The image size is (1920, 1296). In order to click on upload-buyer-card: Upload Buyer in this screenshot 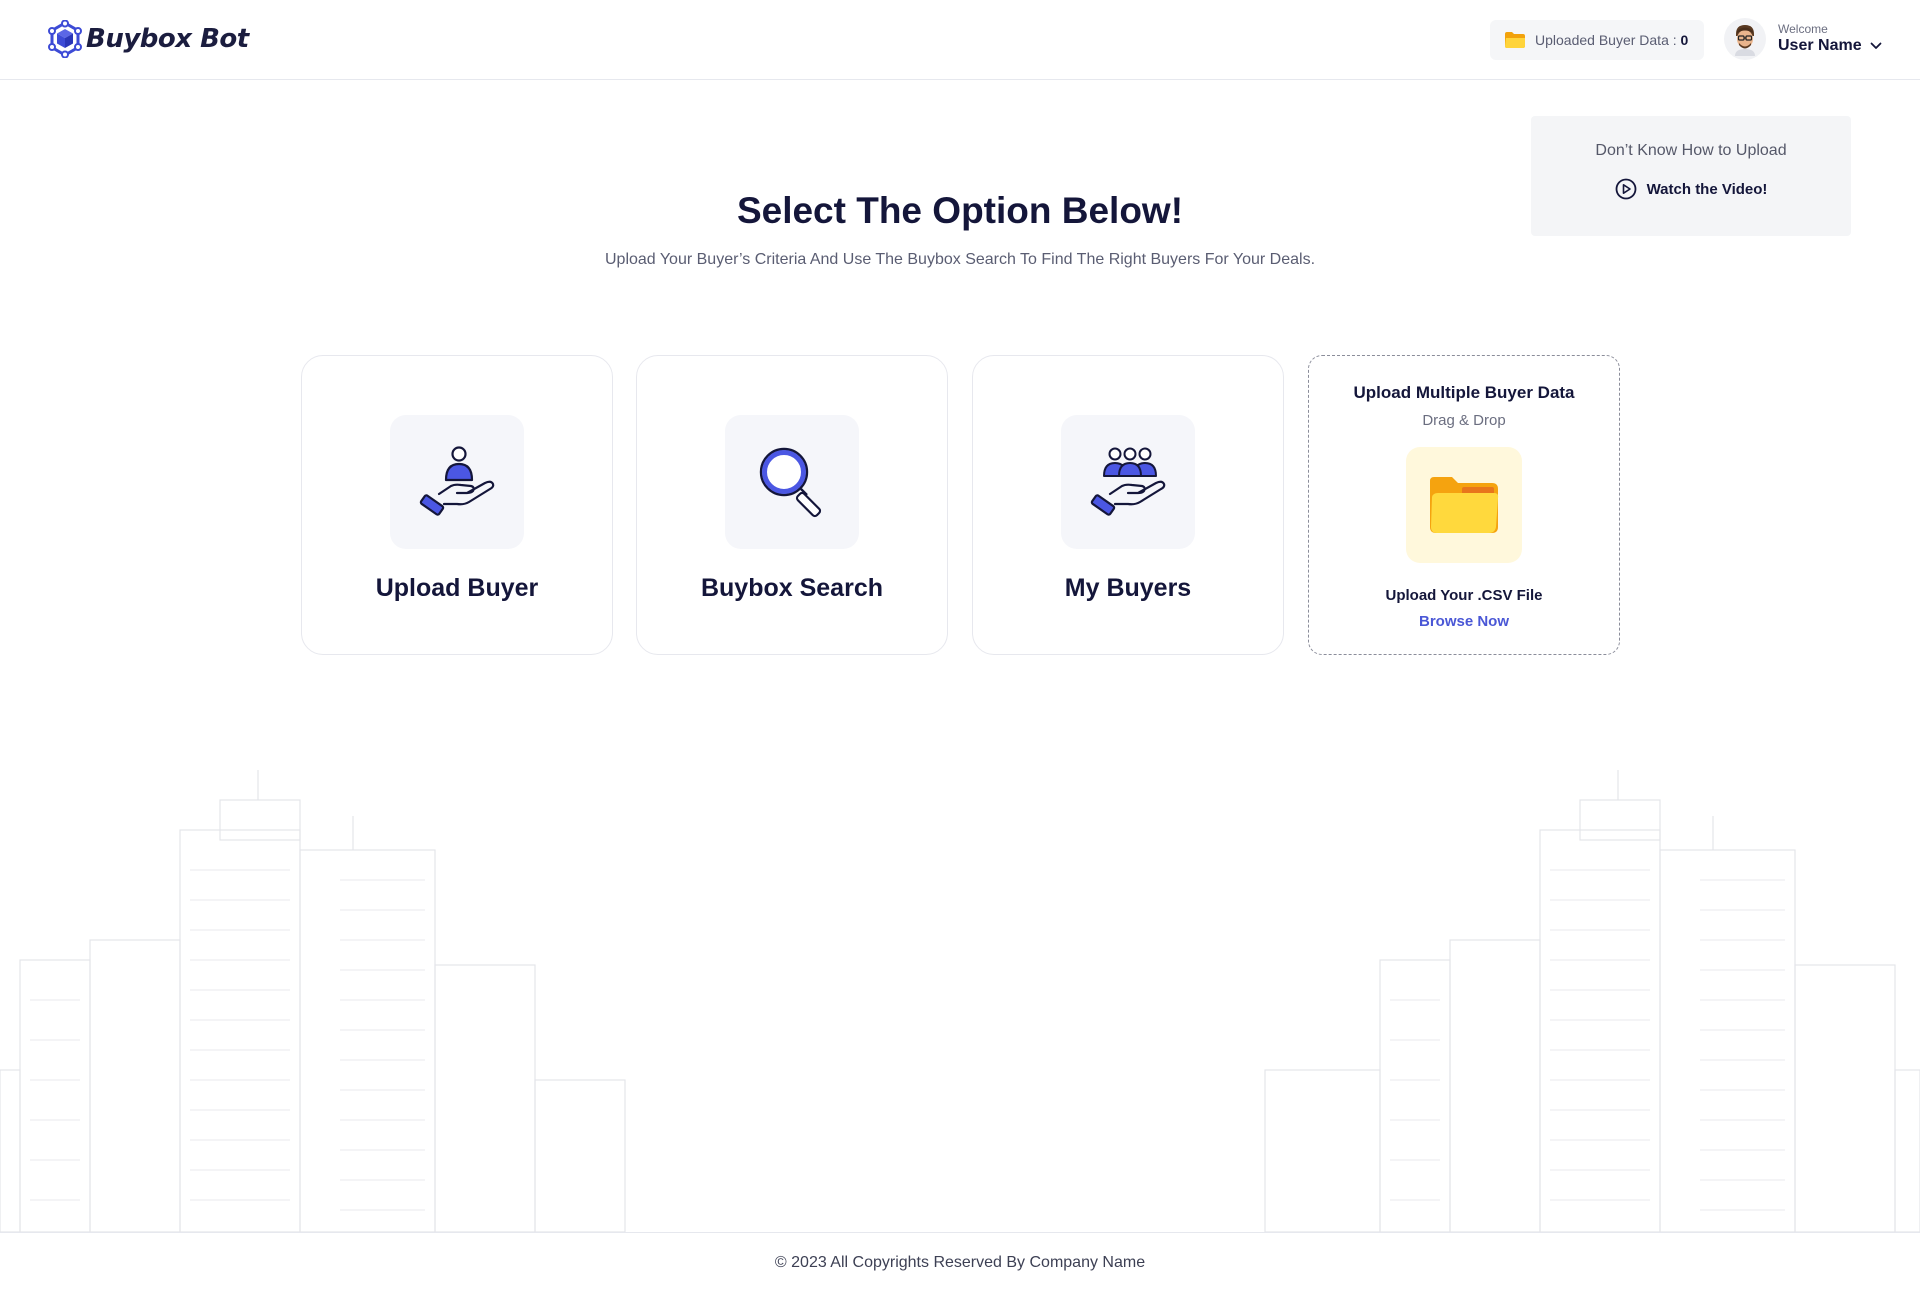, I will do `click(457, 505)`.